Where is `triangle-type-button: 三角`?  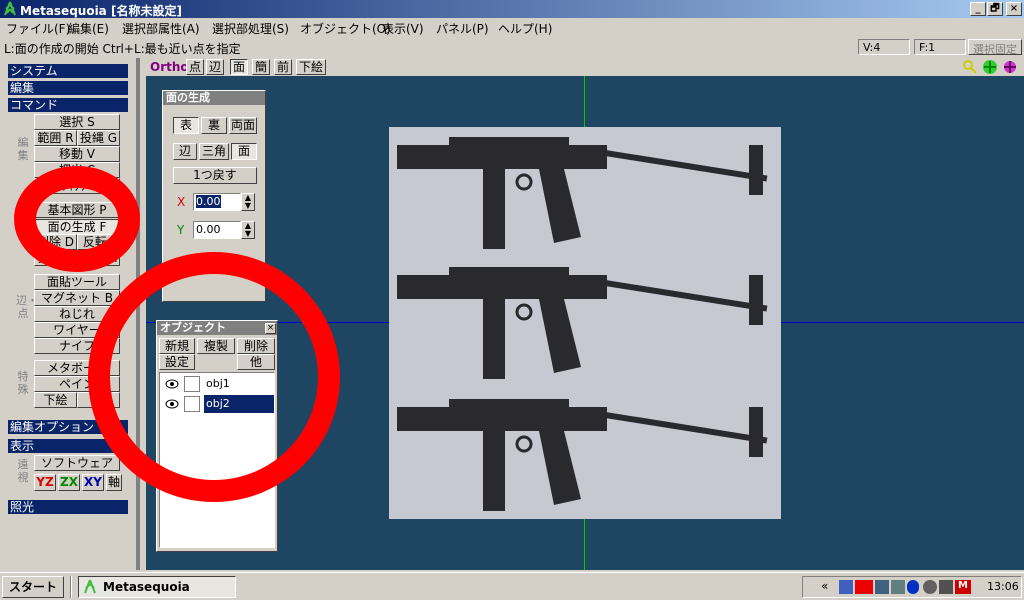
triangle-type-button: 三角 is located at coordinates (214, 151).